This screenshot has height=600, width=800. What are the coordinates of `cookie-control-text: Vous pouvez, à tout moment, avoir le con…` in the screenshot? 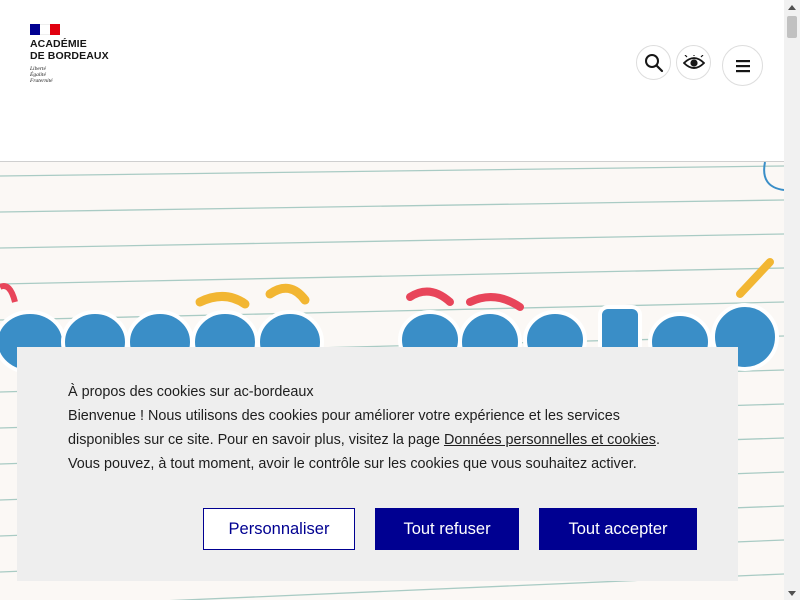 It's located at (352, 464).